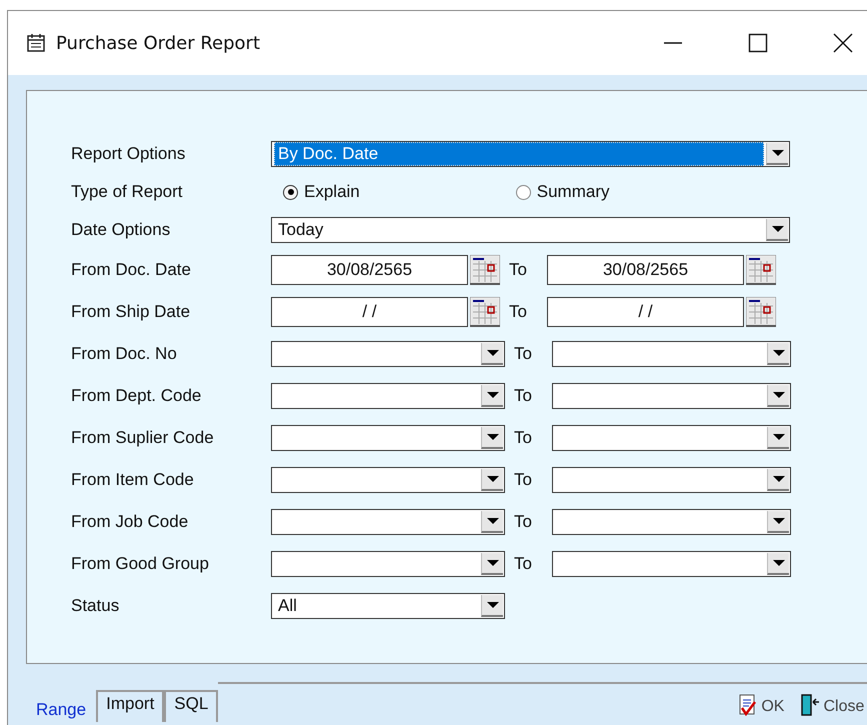  I want to click on radio-label: Explain, so click(332, 192).